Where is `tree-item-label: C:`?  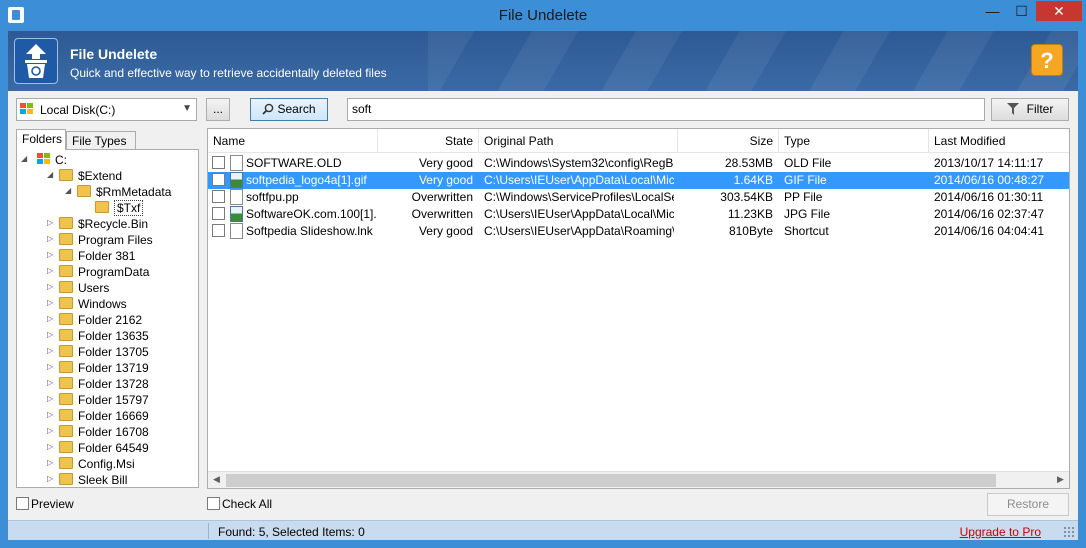 tree-item-label: C: is located at coordinates (61, 160).